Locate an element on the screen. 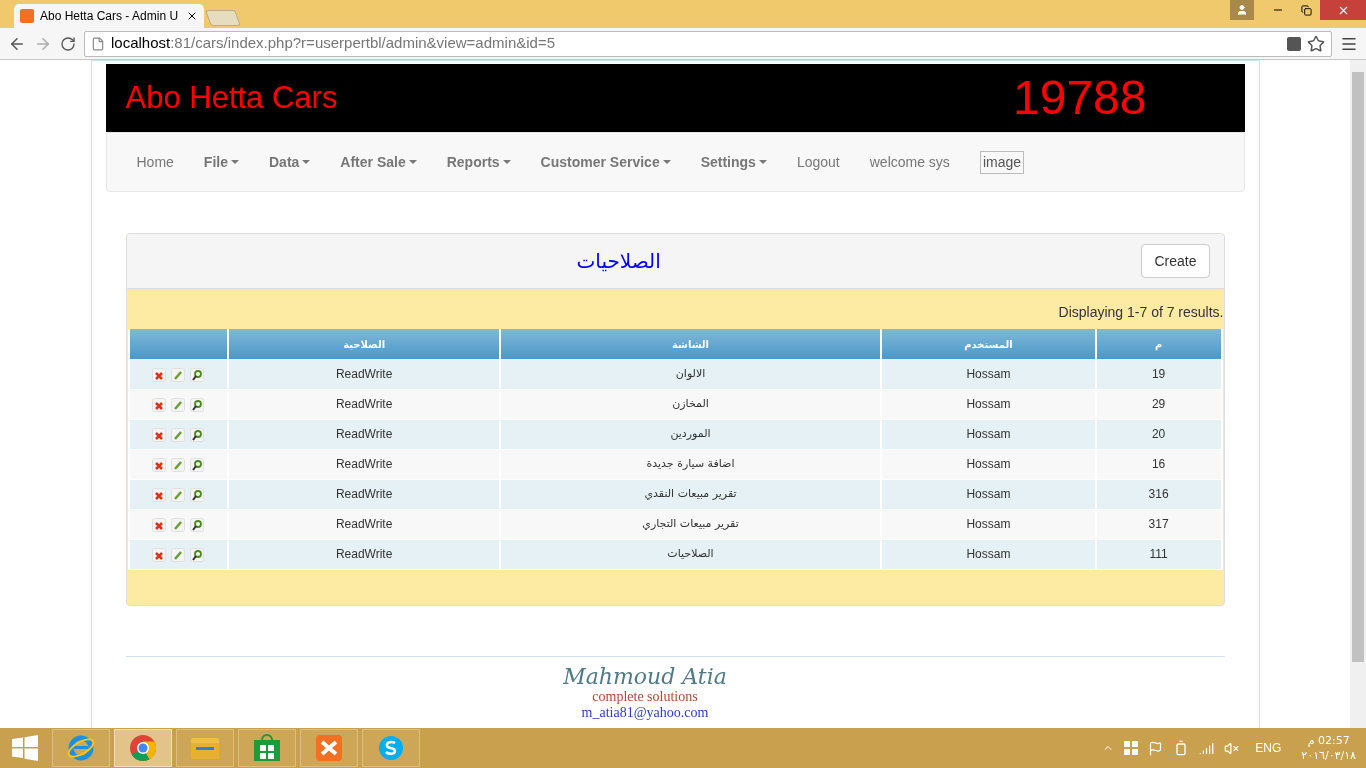  table-cell: Hossam is located at coordinates (988, 554).